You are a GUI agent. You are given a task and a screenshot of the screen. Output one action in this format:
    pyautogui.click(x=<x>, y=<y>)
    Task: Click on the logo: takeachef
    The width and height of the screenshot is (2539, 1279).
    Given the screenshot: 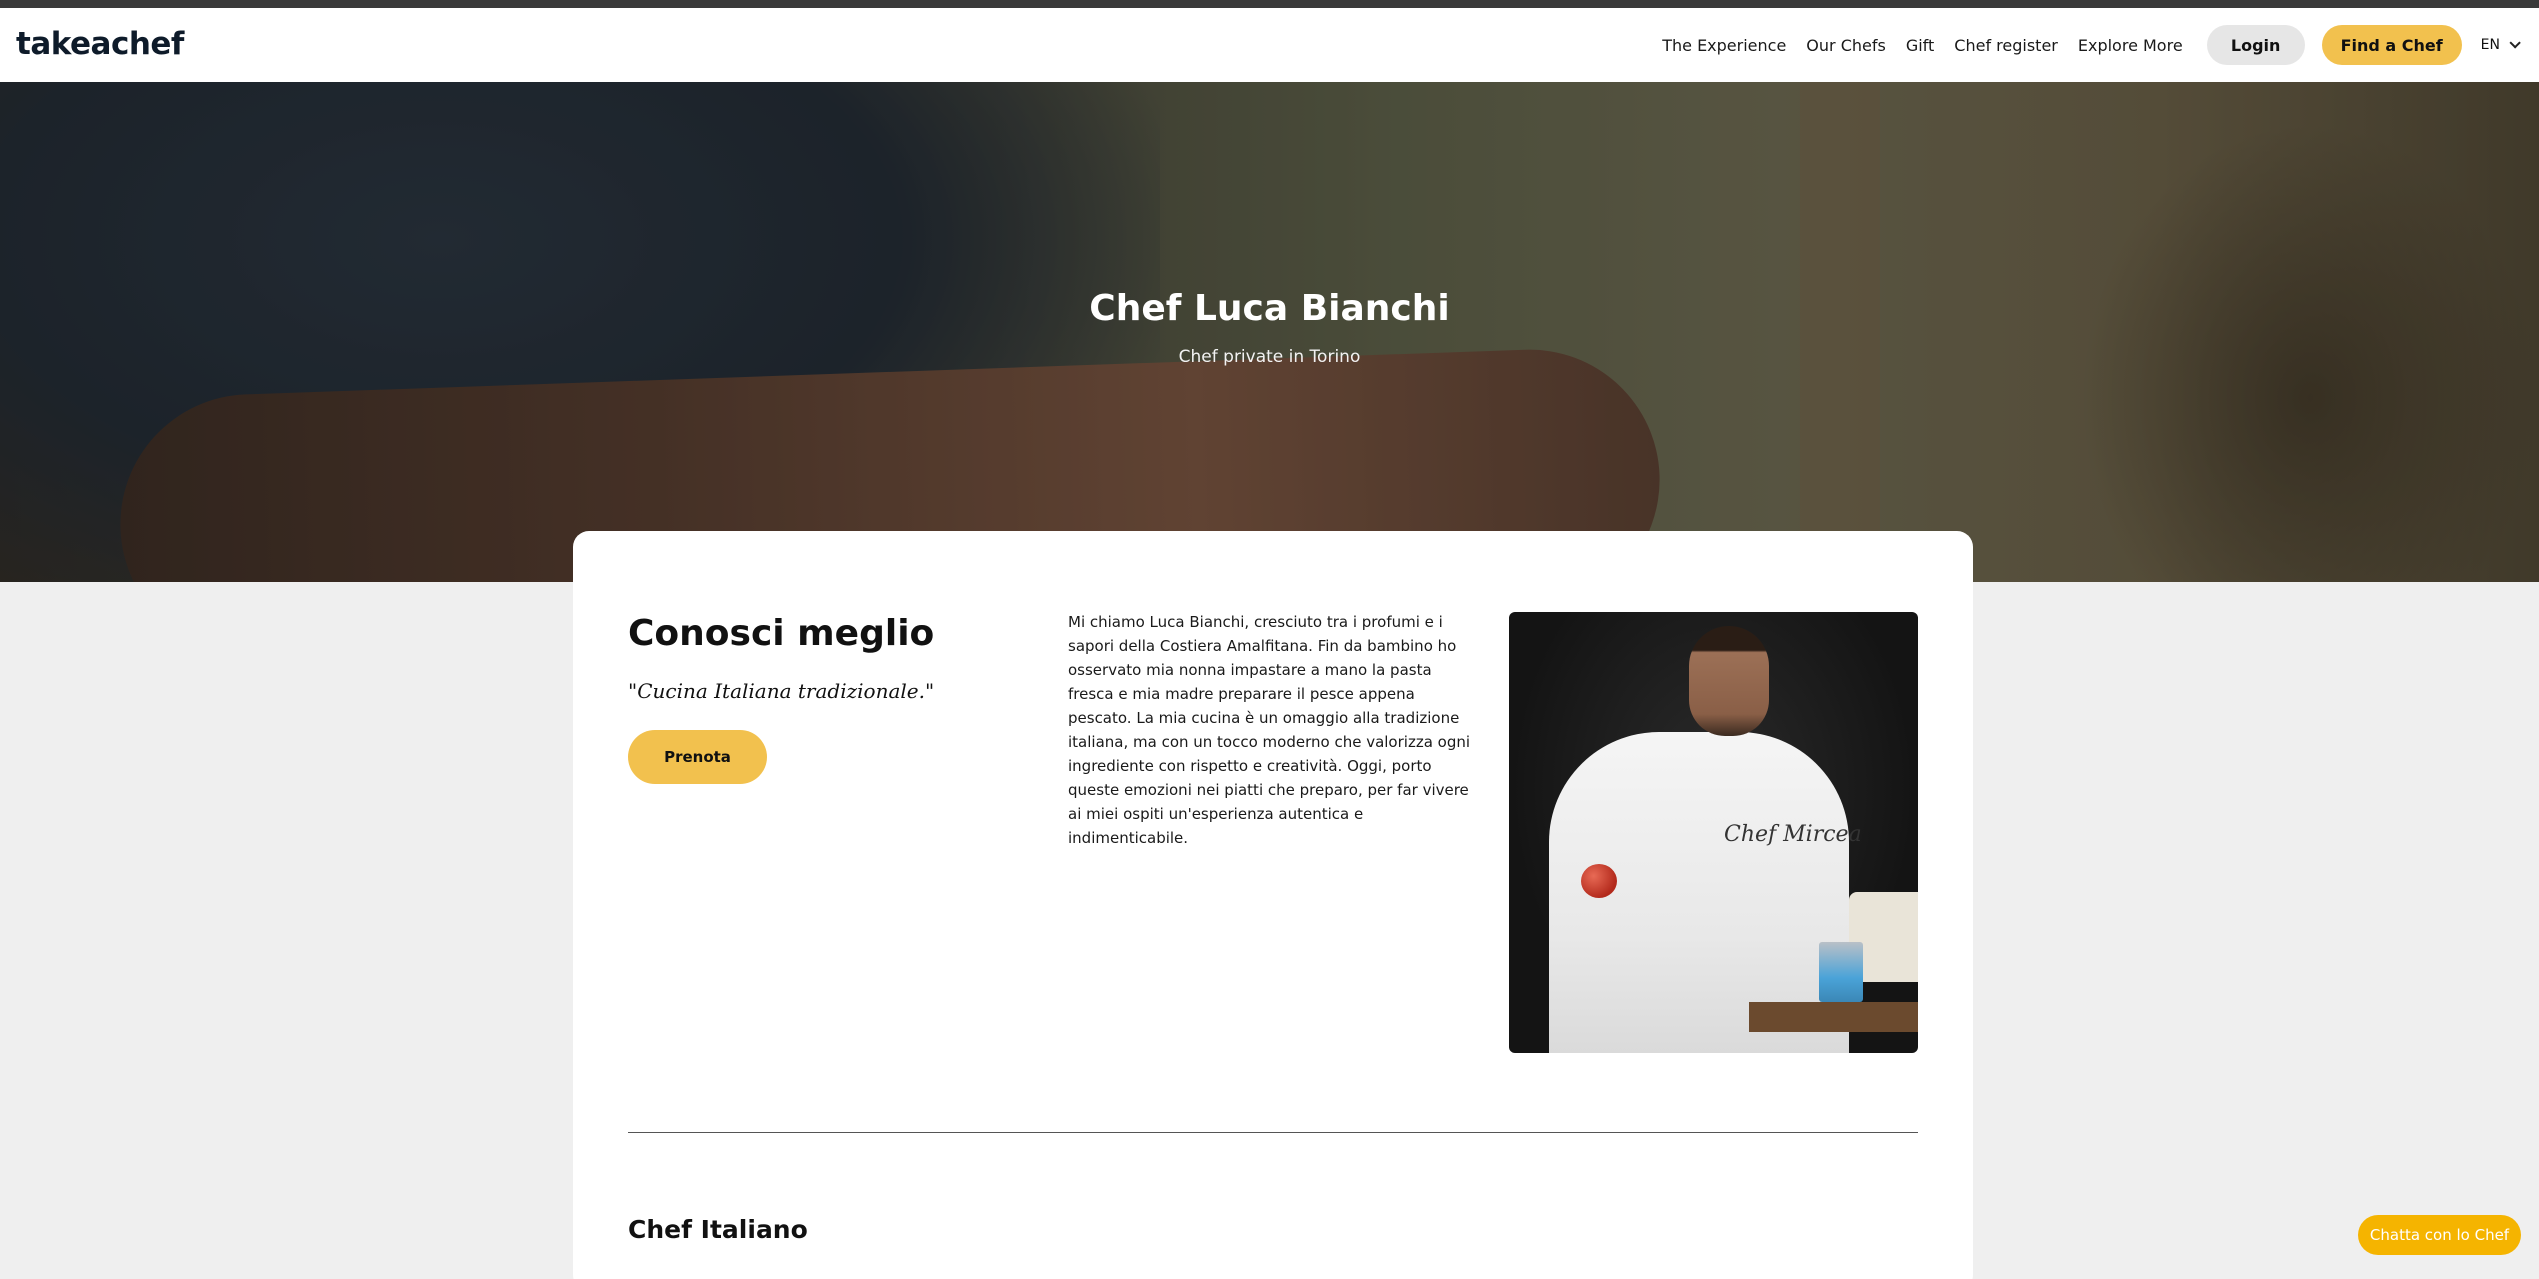 What is the action you would take?
    pyautogui.click(x=100, y=44)
    